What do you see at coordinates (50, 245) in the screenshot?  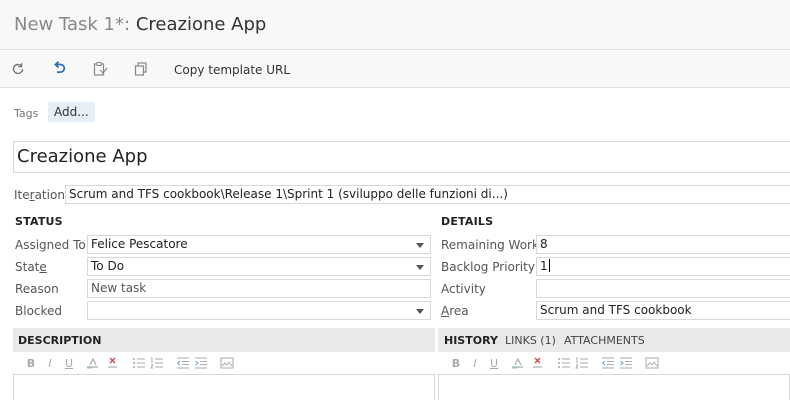 I see `assigned-to-label: Assigned To` at bounding box center [50, 245].